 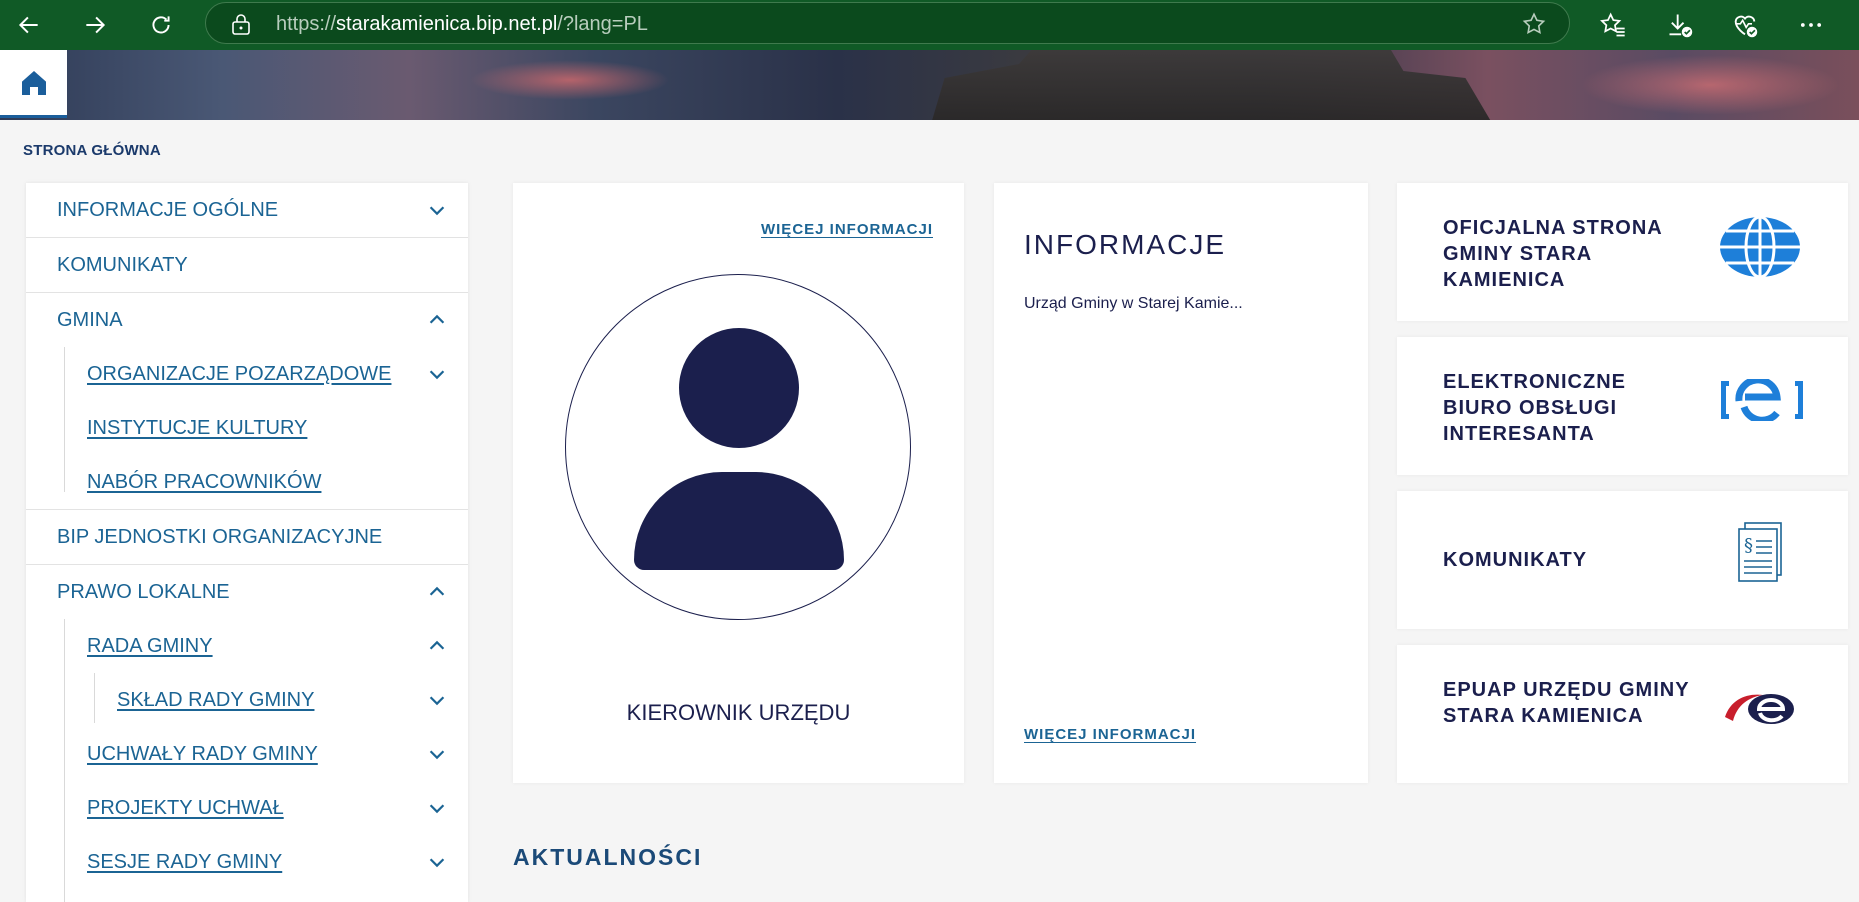 What do you see at coordinates (847, 229) in the screenshot?
I see `kierownik-more-link: WIĘCEJ INFORMACJI` at bounding box center [847, 229].